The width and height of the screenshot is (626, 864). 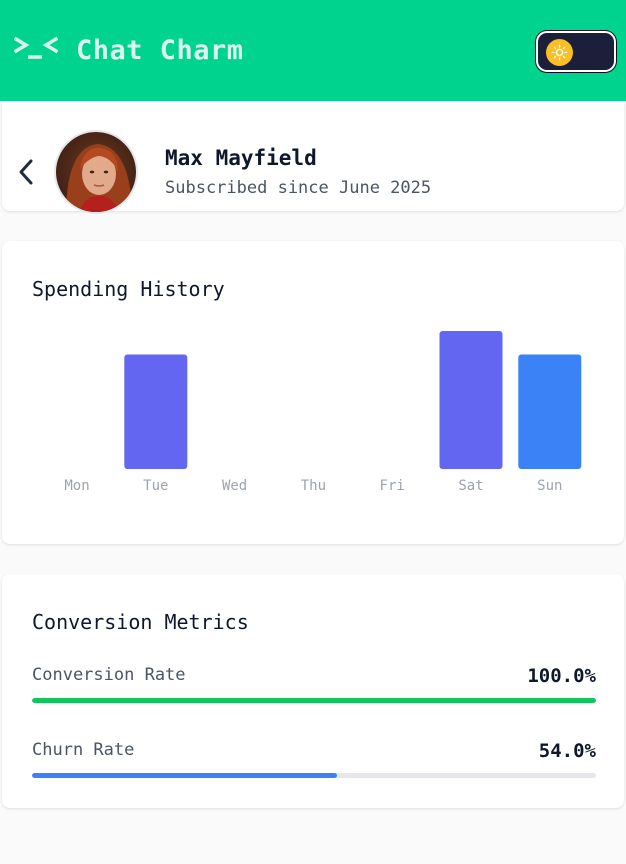 I want to click on chevron-left-icon, so click(x=26, y=172).